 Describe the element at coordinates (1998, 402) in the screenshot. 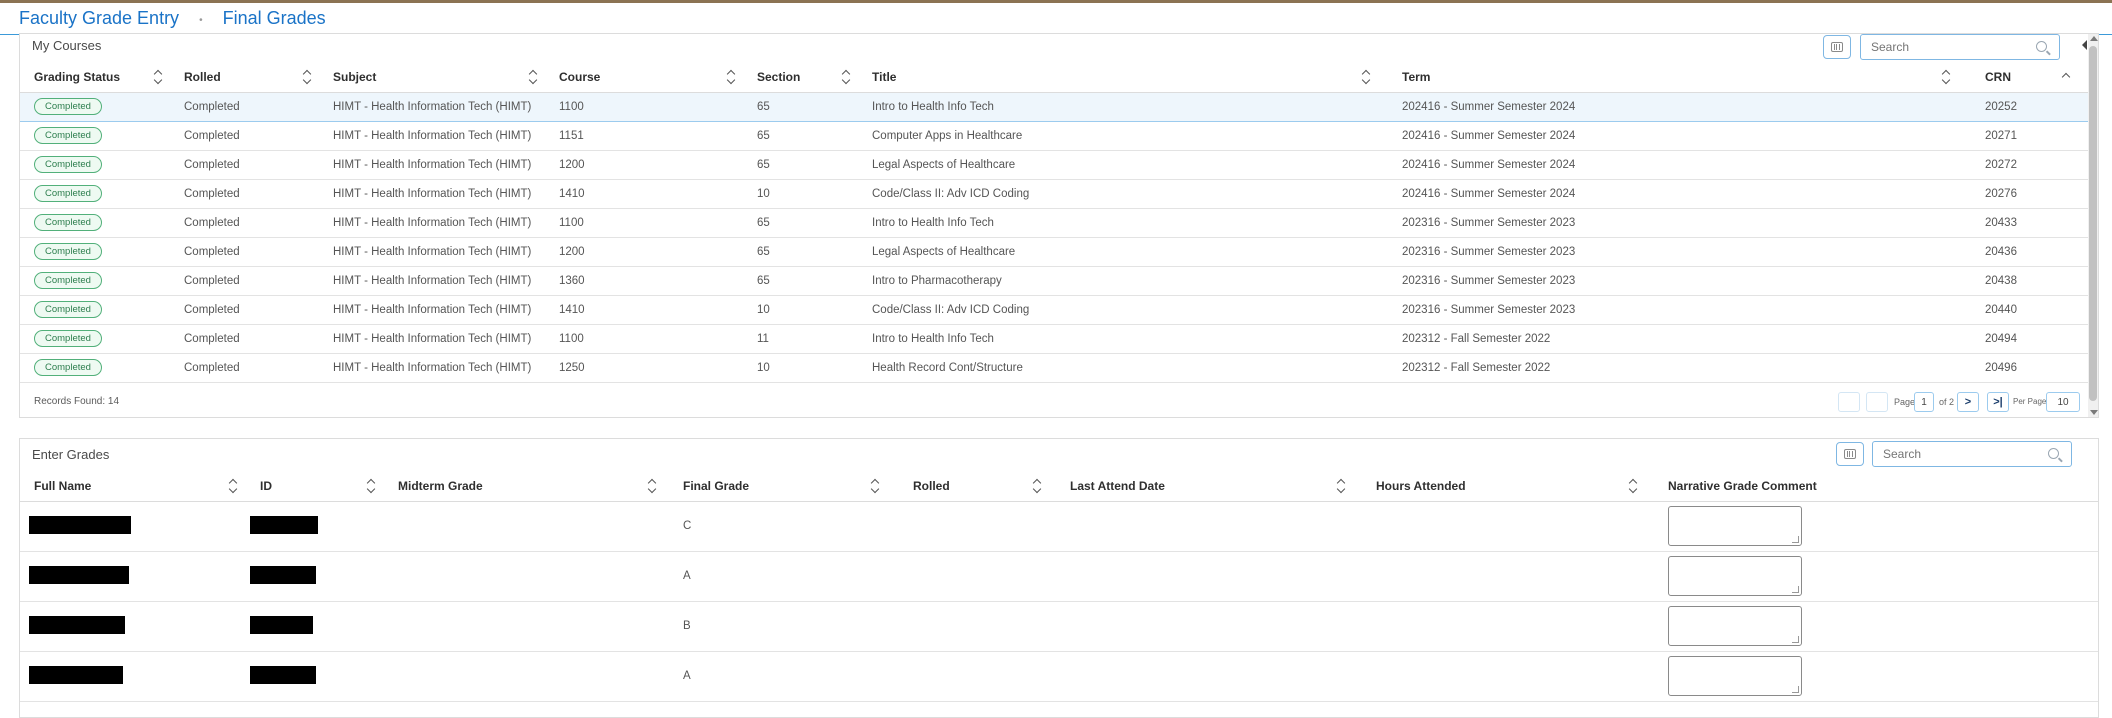

I see `last-page-button: >|` at that location.